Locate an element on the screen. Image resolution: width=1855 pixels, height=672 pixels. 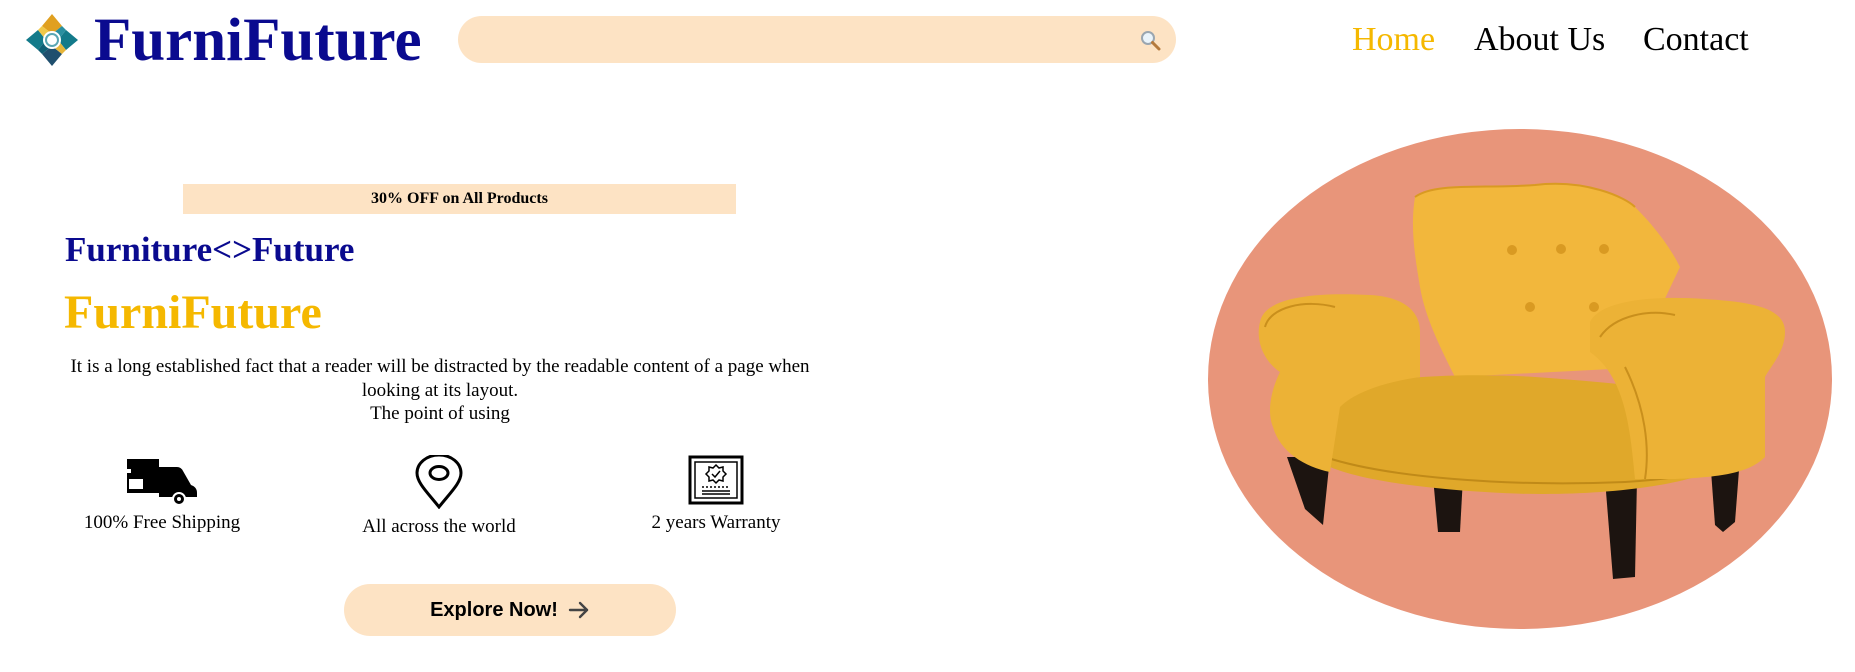
promo-banner: 30% OFF on All Products is located at coordinates (459, 199).